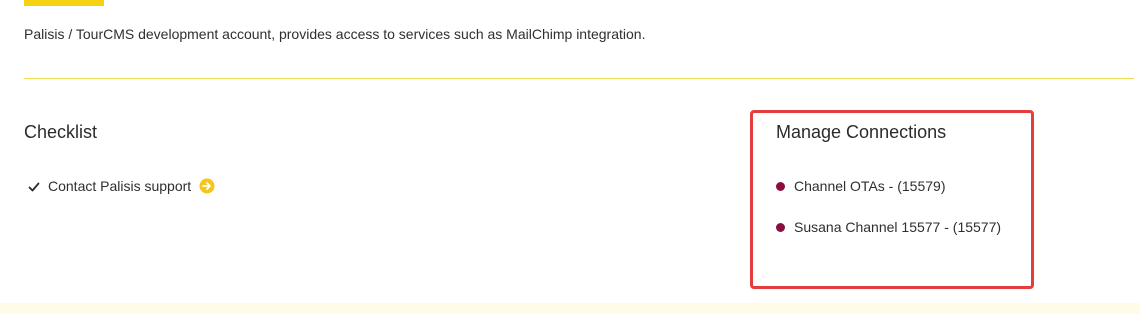  What do you see at coordinates (861, 132) in the screenshot?
I see `manage-connections-heading: Manage Connections` at bounding box center [861, 132].